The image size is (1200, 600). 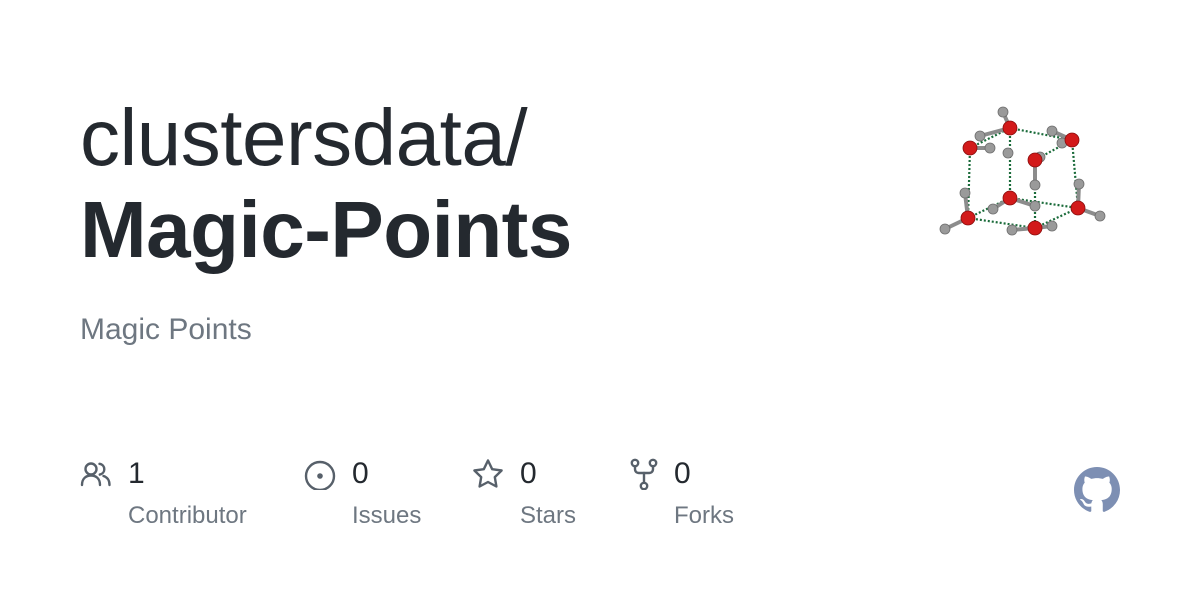 What do you see at coordinates (480, 138) in the screenshot?
I see `repo-owner: clustersdata/` at bounding box center [480, 138].